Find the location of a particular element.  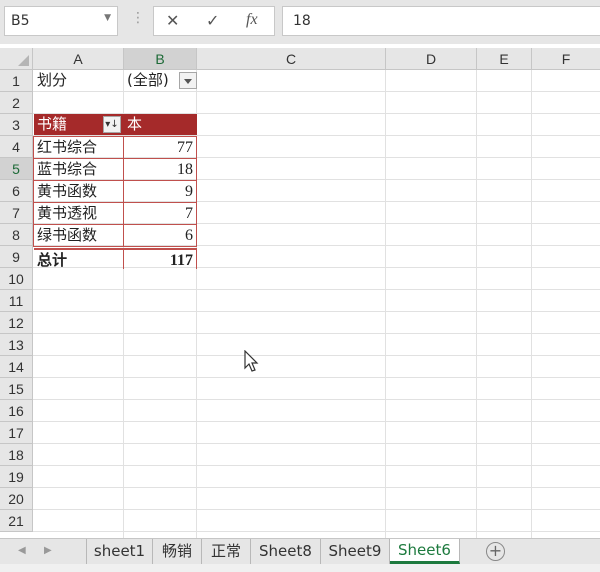

row-header-15: 15 is located at coordinates (16, 389).